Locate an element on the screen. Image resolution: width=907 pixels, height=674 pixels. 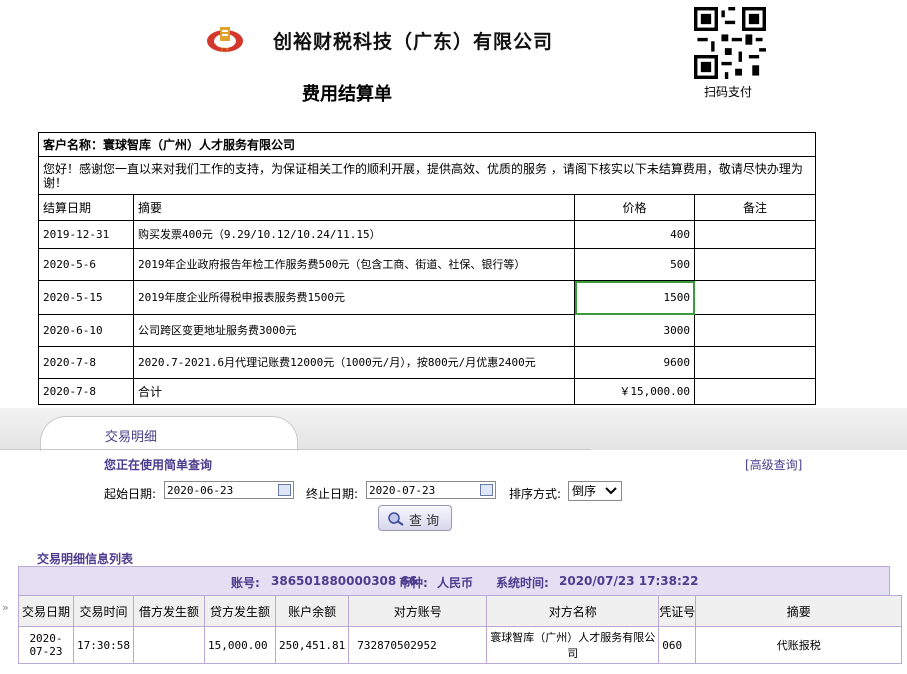
col-note-header: 备注 is located at coordinates (755, 207).